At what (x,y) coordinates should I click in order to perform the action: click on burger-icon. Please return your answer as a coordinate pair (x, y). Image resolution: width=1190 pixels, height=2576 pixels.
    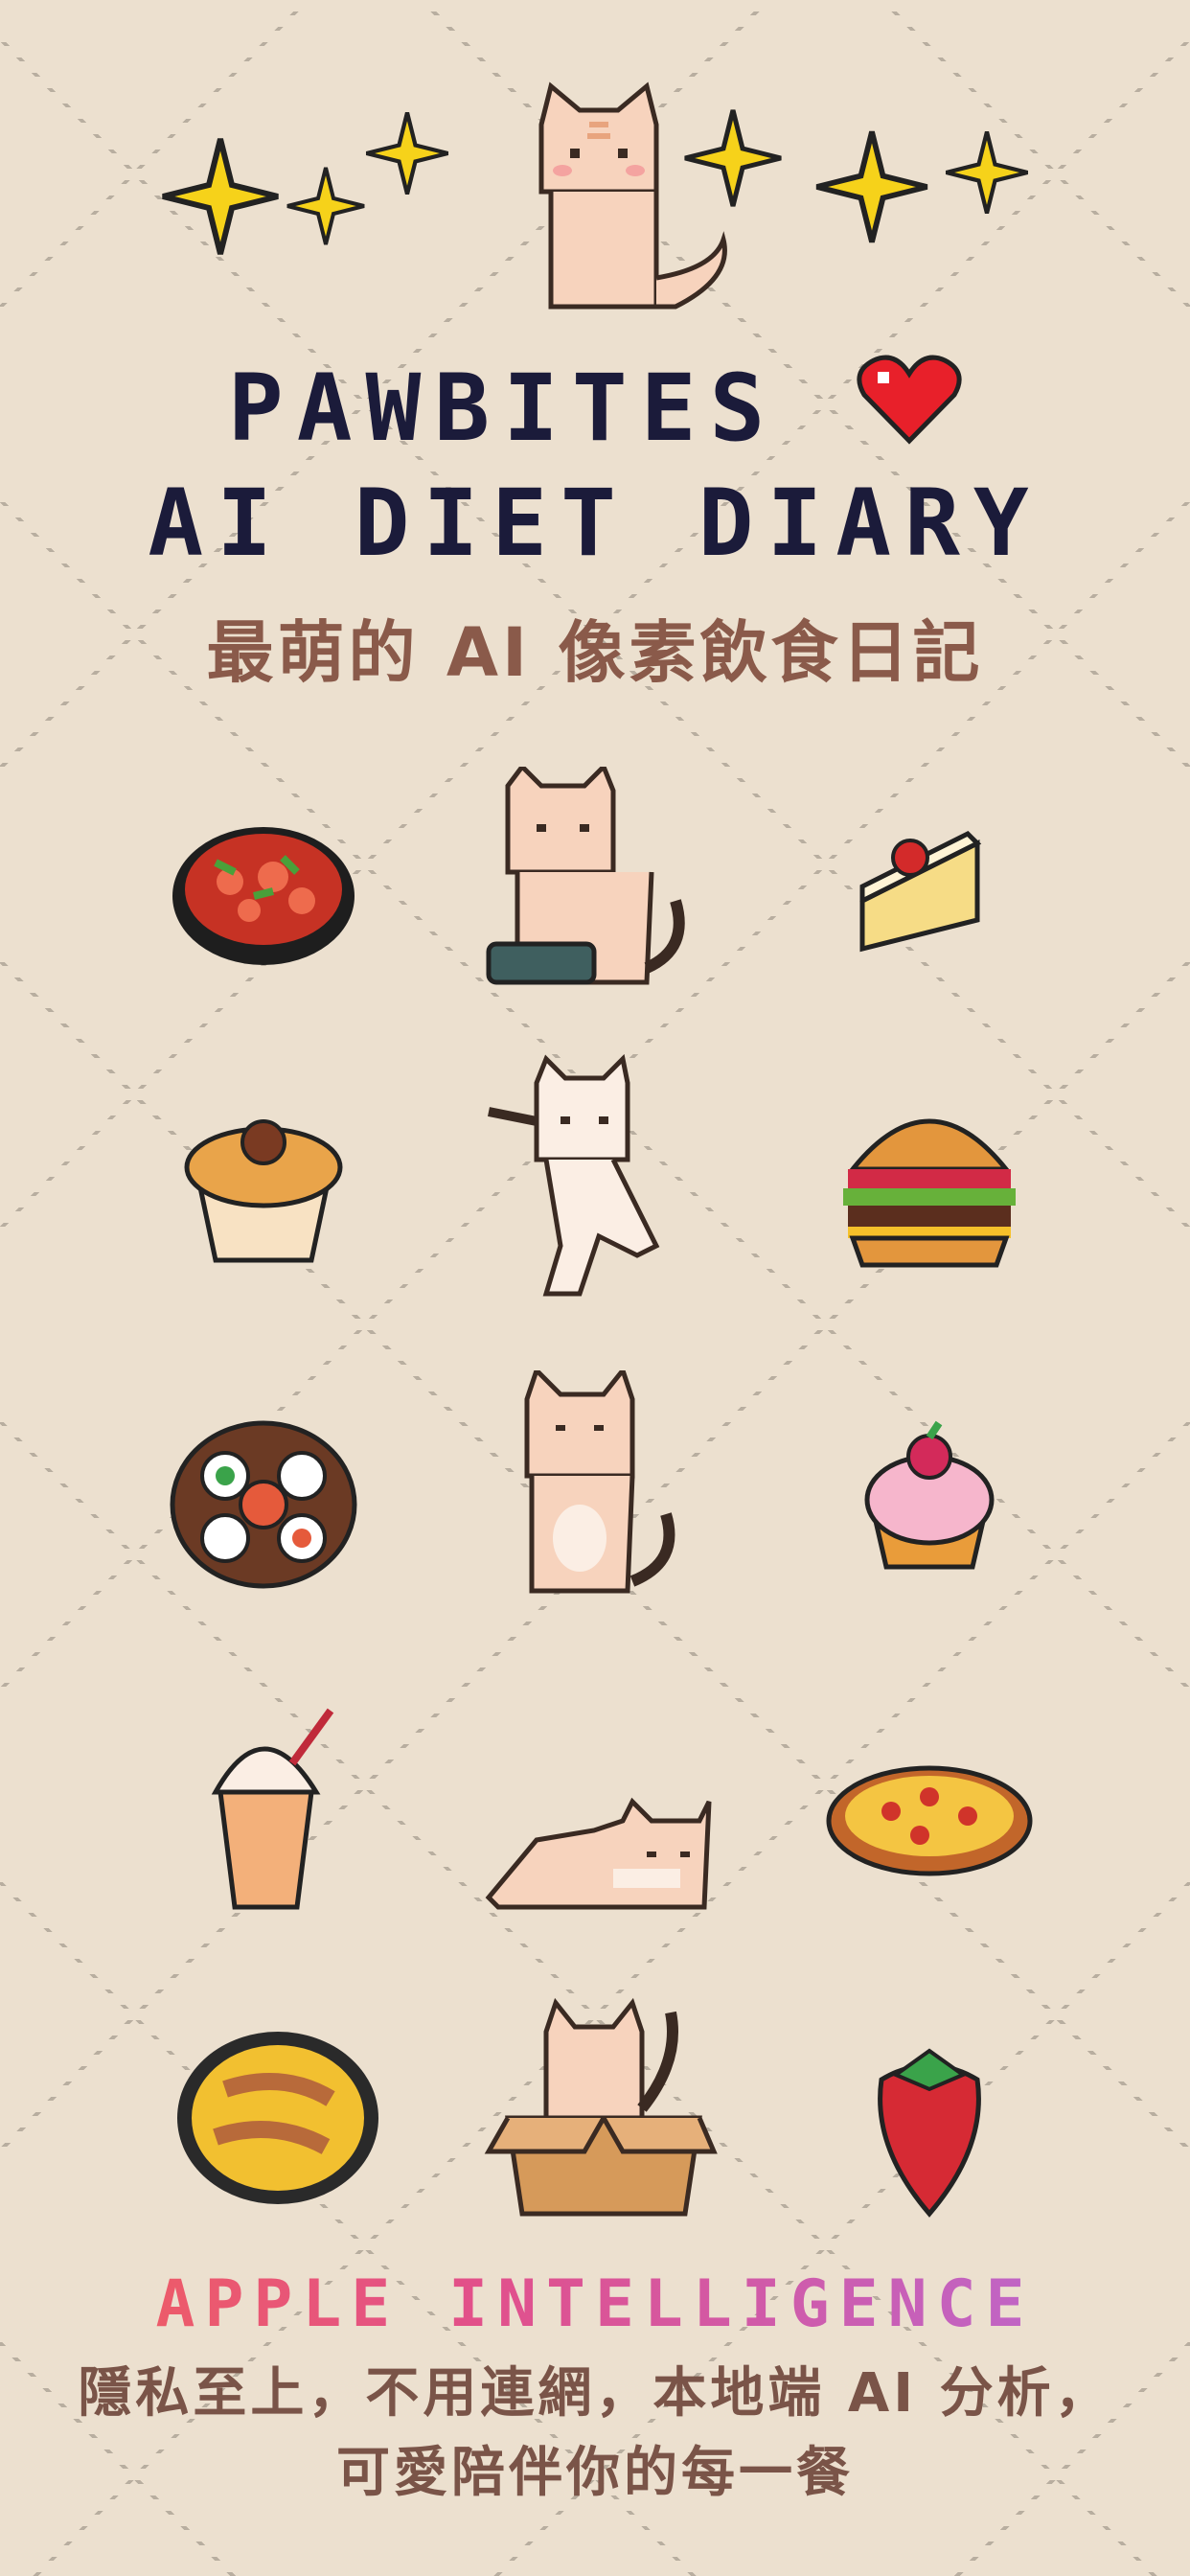
    Looking at the image, I should click on (930, 1178).